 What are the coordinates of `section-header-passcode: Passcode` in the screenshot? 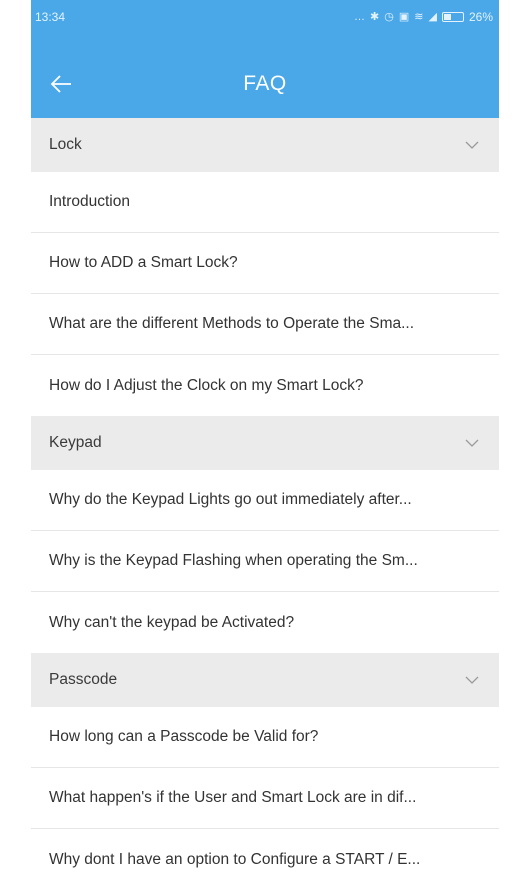 It's located at (265, 680).